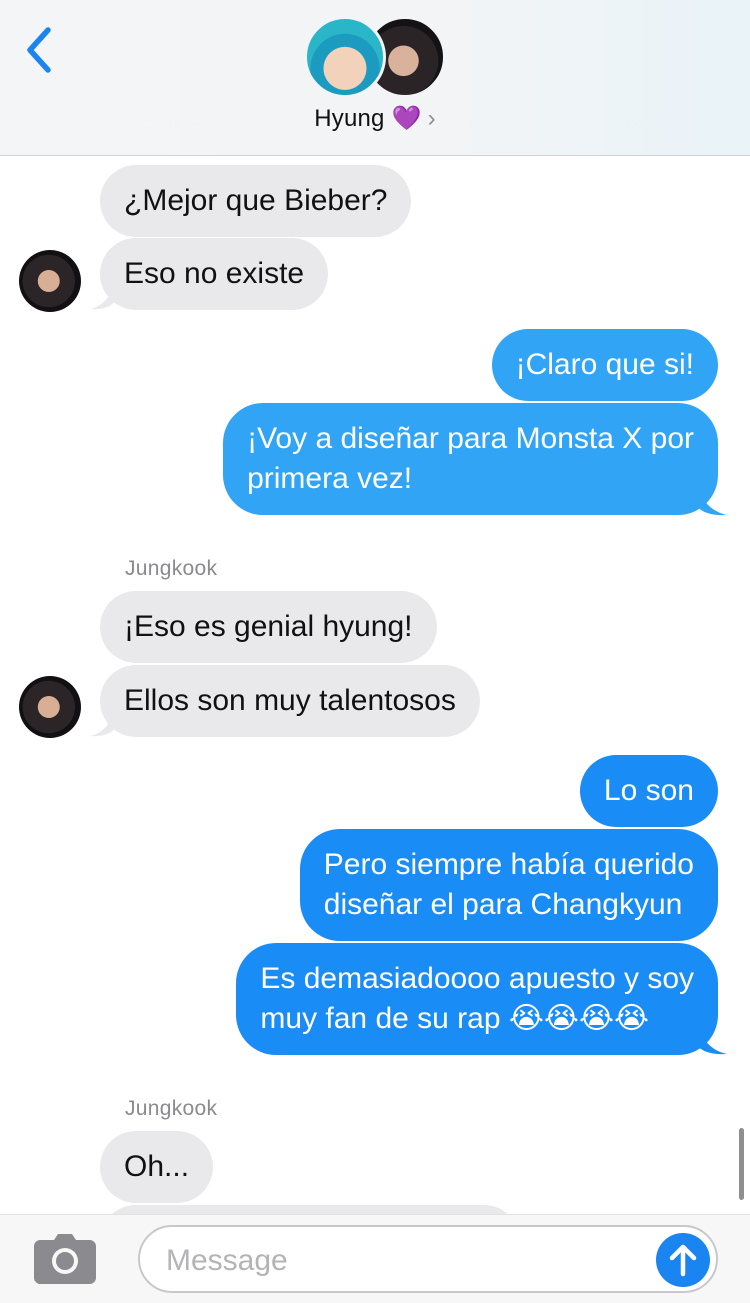 Image resolution: width=750 pixels, height=1303 pixels. I want to click on scrollbar, so click(741, 1164).